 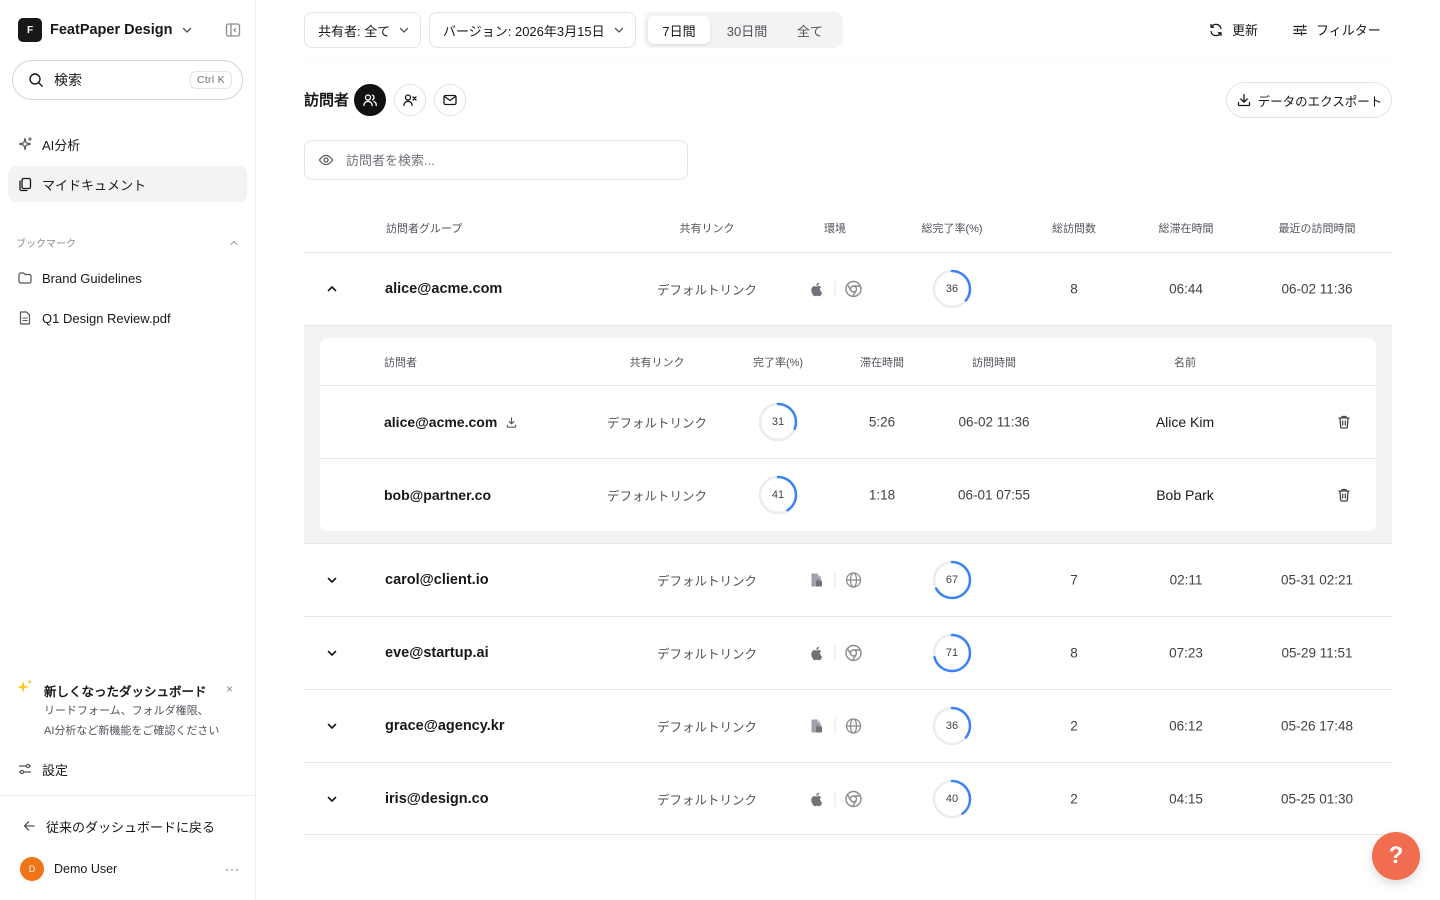 What do you see at coordinates (232, 869) in the screenshot?
I see `more-options-button: ···` at bounding box center [232, 869].